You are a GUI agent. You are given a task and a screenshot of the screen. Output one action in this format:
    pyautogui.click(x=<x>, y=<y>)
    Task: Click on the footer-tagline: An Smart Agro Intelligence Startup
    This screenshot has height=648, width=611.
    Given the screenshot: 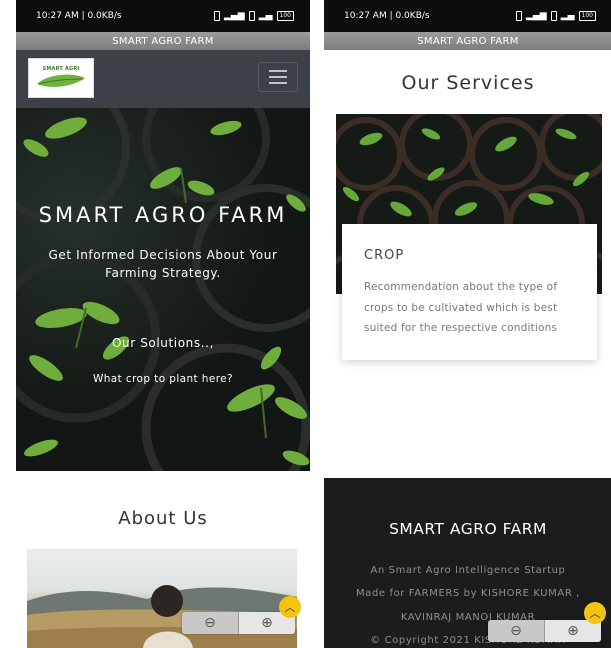 What is the action you would take?
    pyautogui.click(x=468, y=570)
    